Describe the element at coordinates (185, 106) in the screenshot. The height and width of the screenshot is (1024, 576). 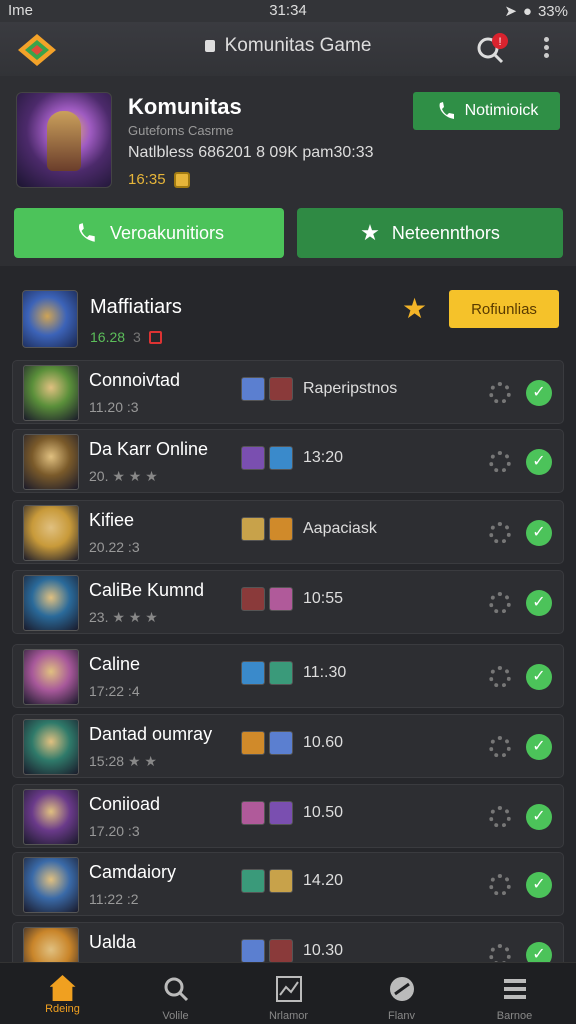
I see `community-title: Komunitas` at that location.